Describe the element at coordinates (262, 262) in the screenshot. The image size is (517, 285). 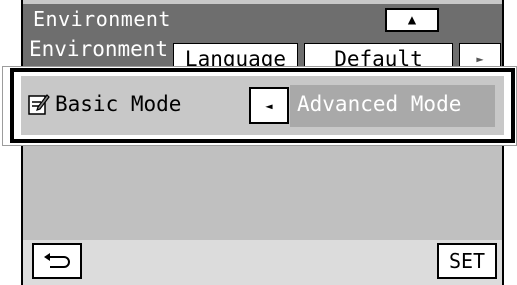
I see `bottom-bar` at that location.